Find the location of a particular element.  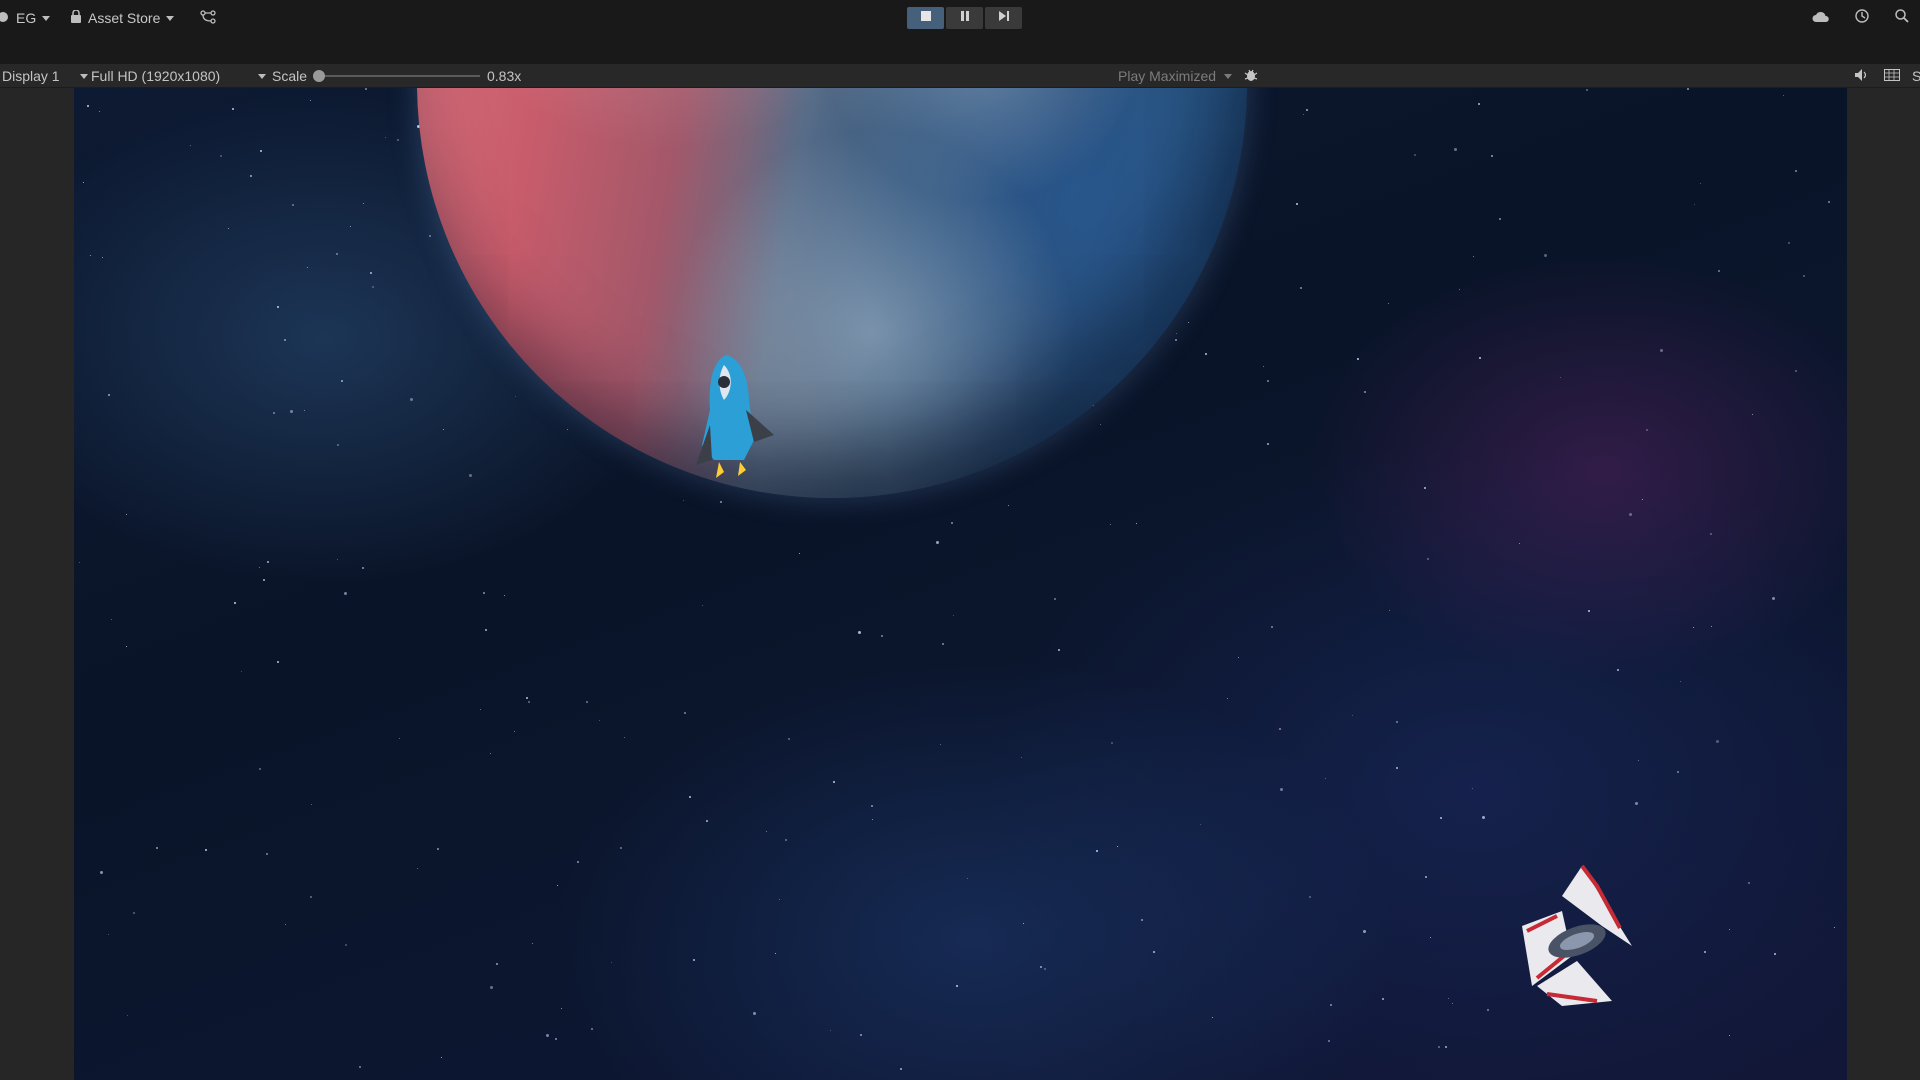

history-icon is located at coordinates (1862, 18).